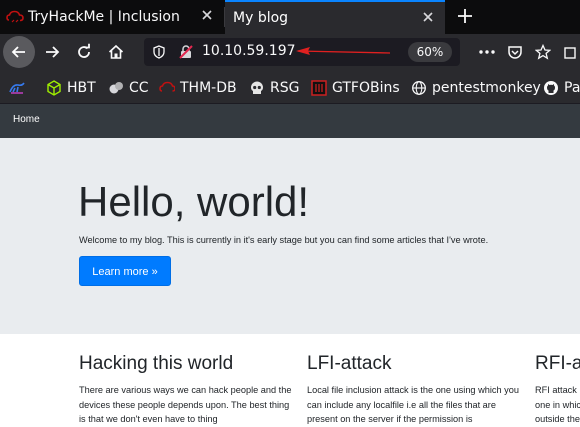 This screenshot has height=427, width=580. What do you see at coordinates (167, 86) in the screenshot?
I see `thm-icon` at bounding box center [167, 86].